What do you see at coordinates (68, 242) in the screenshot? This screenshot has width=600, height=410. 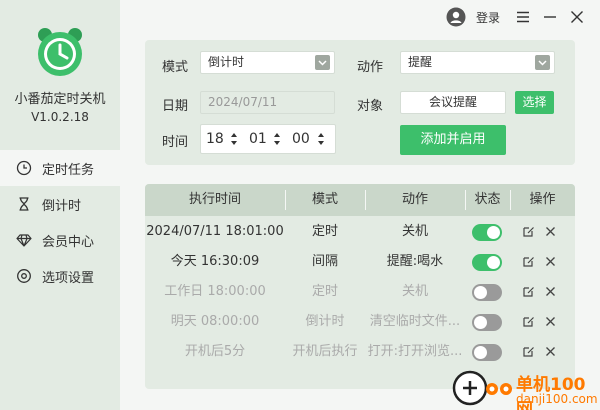 I see `sidebar-item-label: 会员中心` at bounding box center [68, 242].